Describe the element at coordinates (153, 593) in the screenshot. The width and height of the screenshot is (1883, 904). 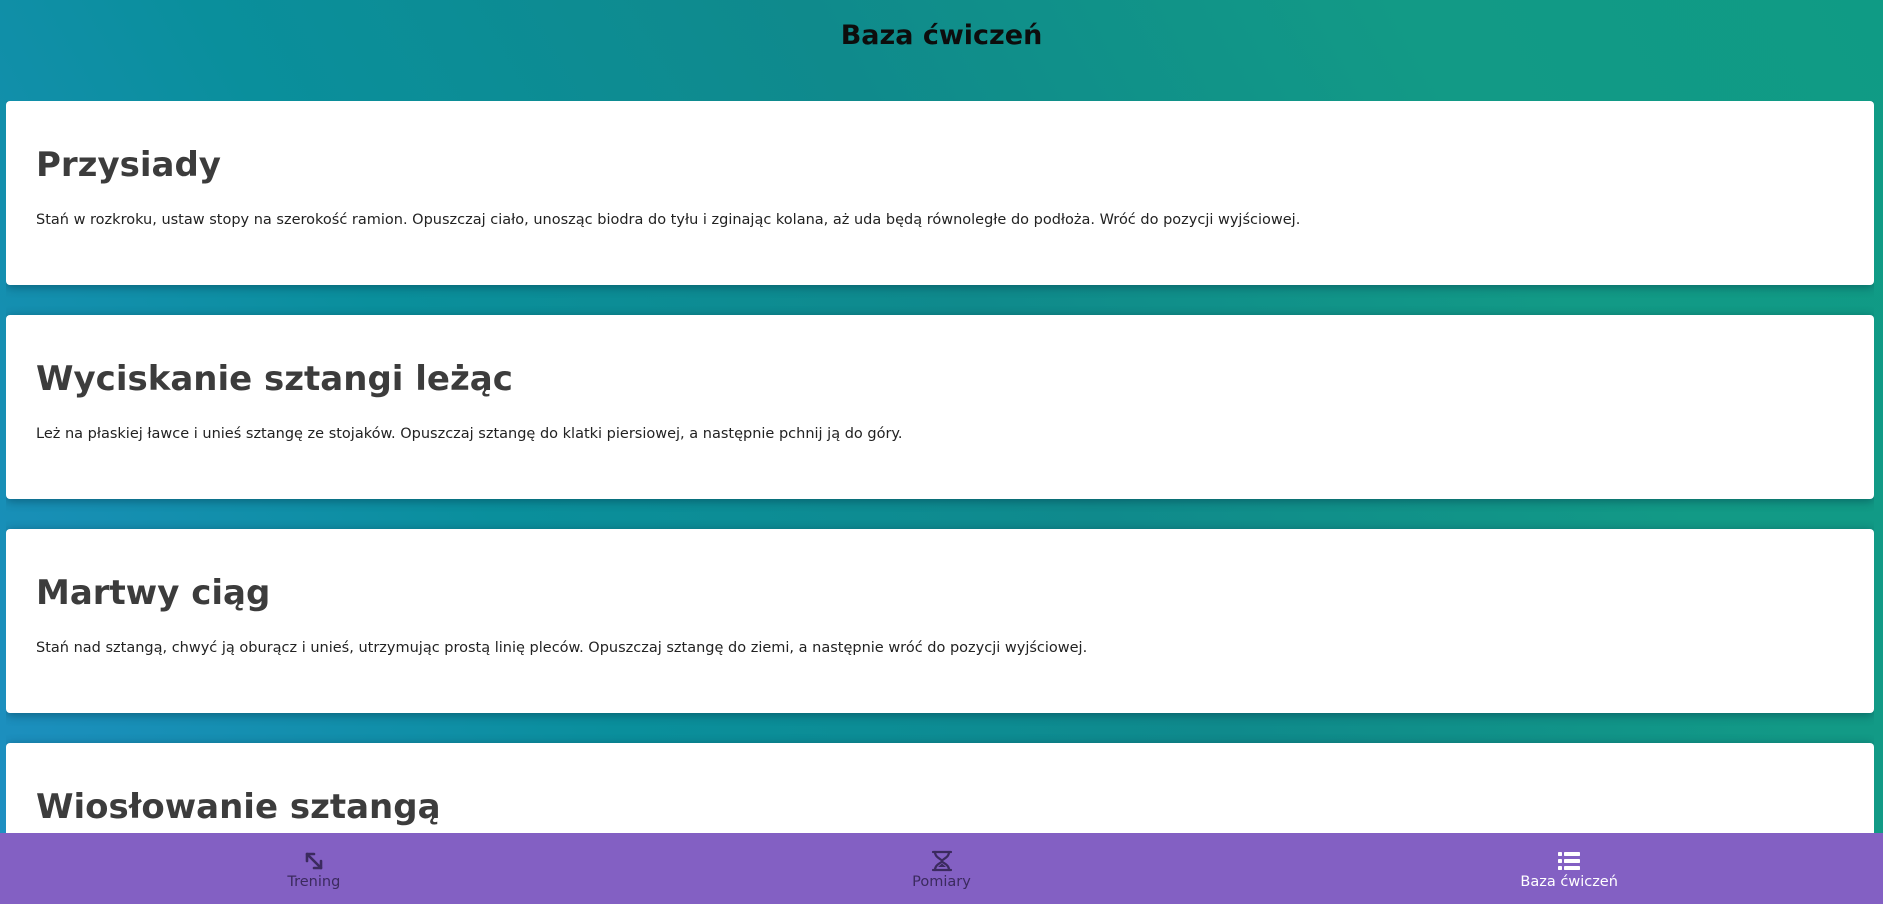
I see `exercise-title: Martwy ciąg` at that location.